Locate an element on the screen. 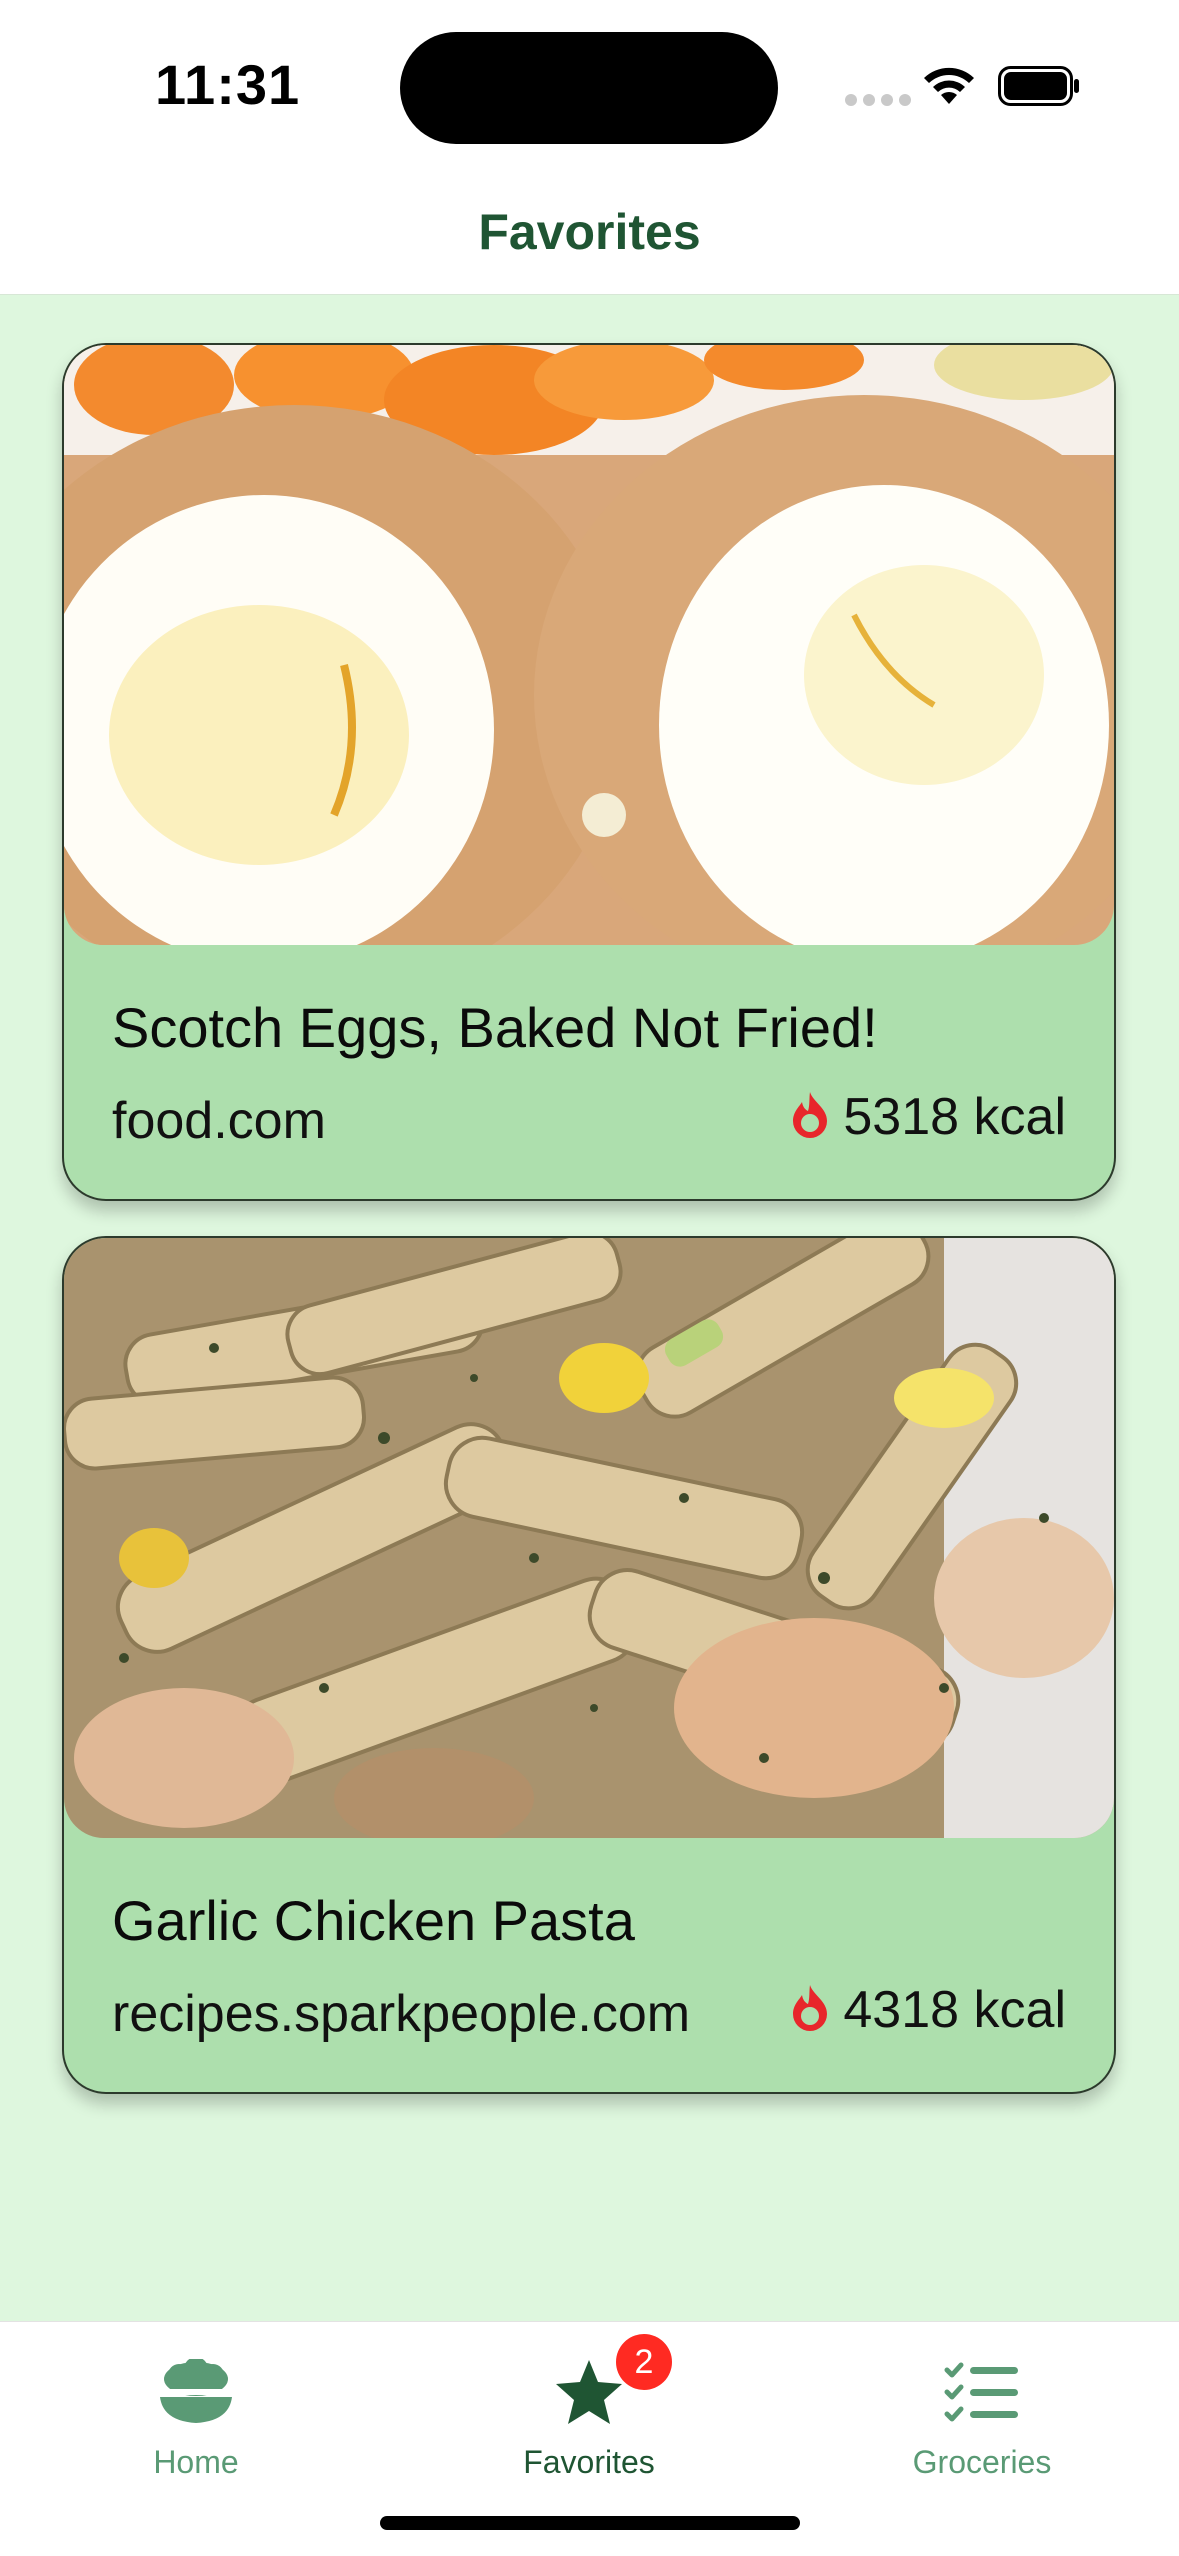  calories-info: 4318 kcal is located at coordinates (927, 2010).